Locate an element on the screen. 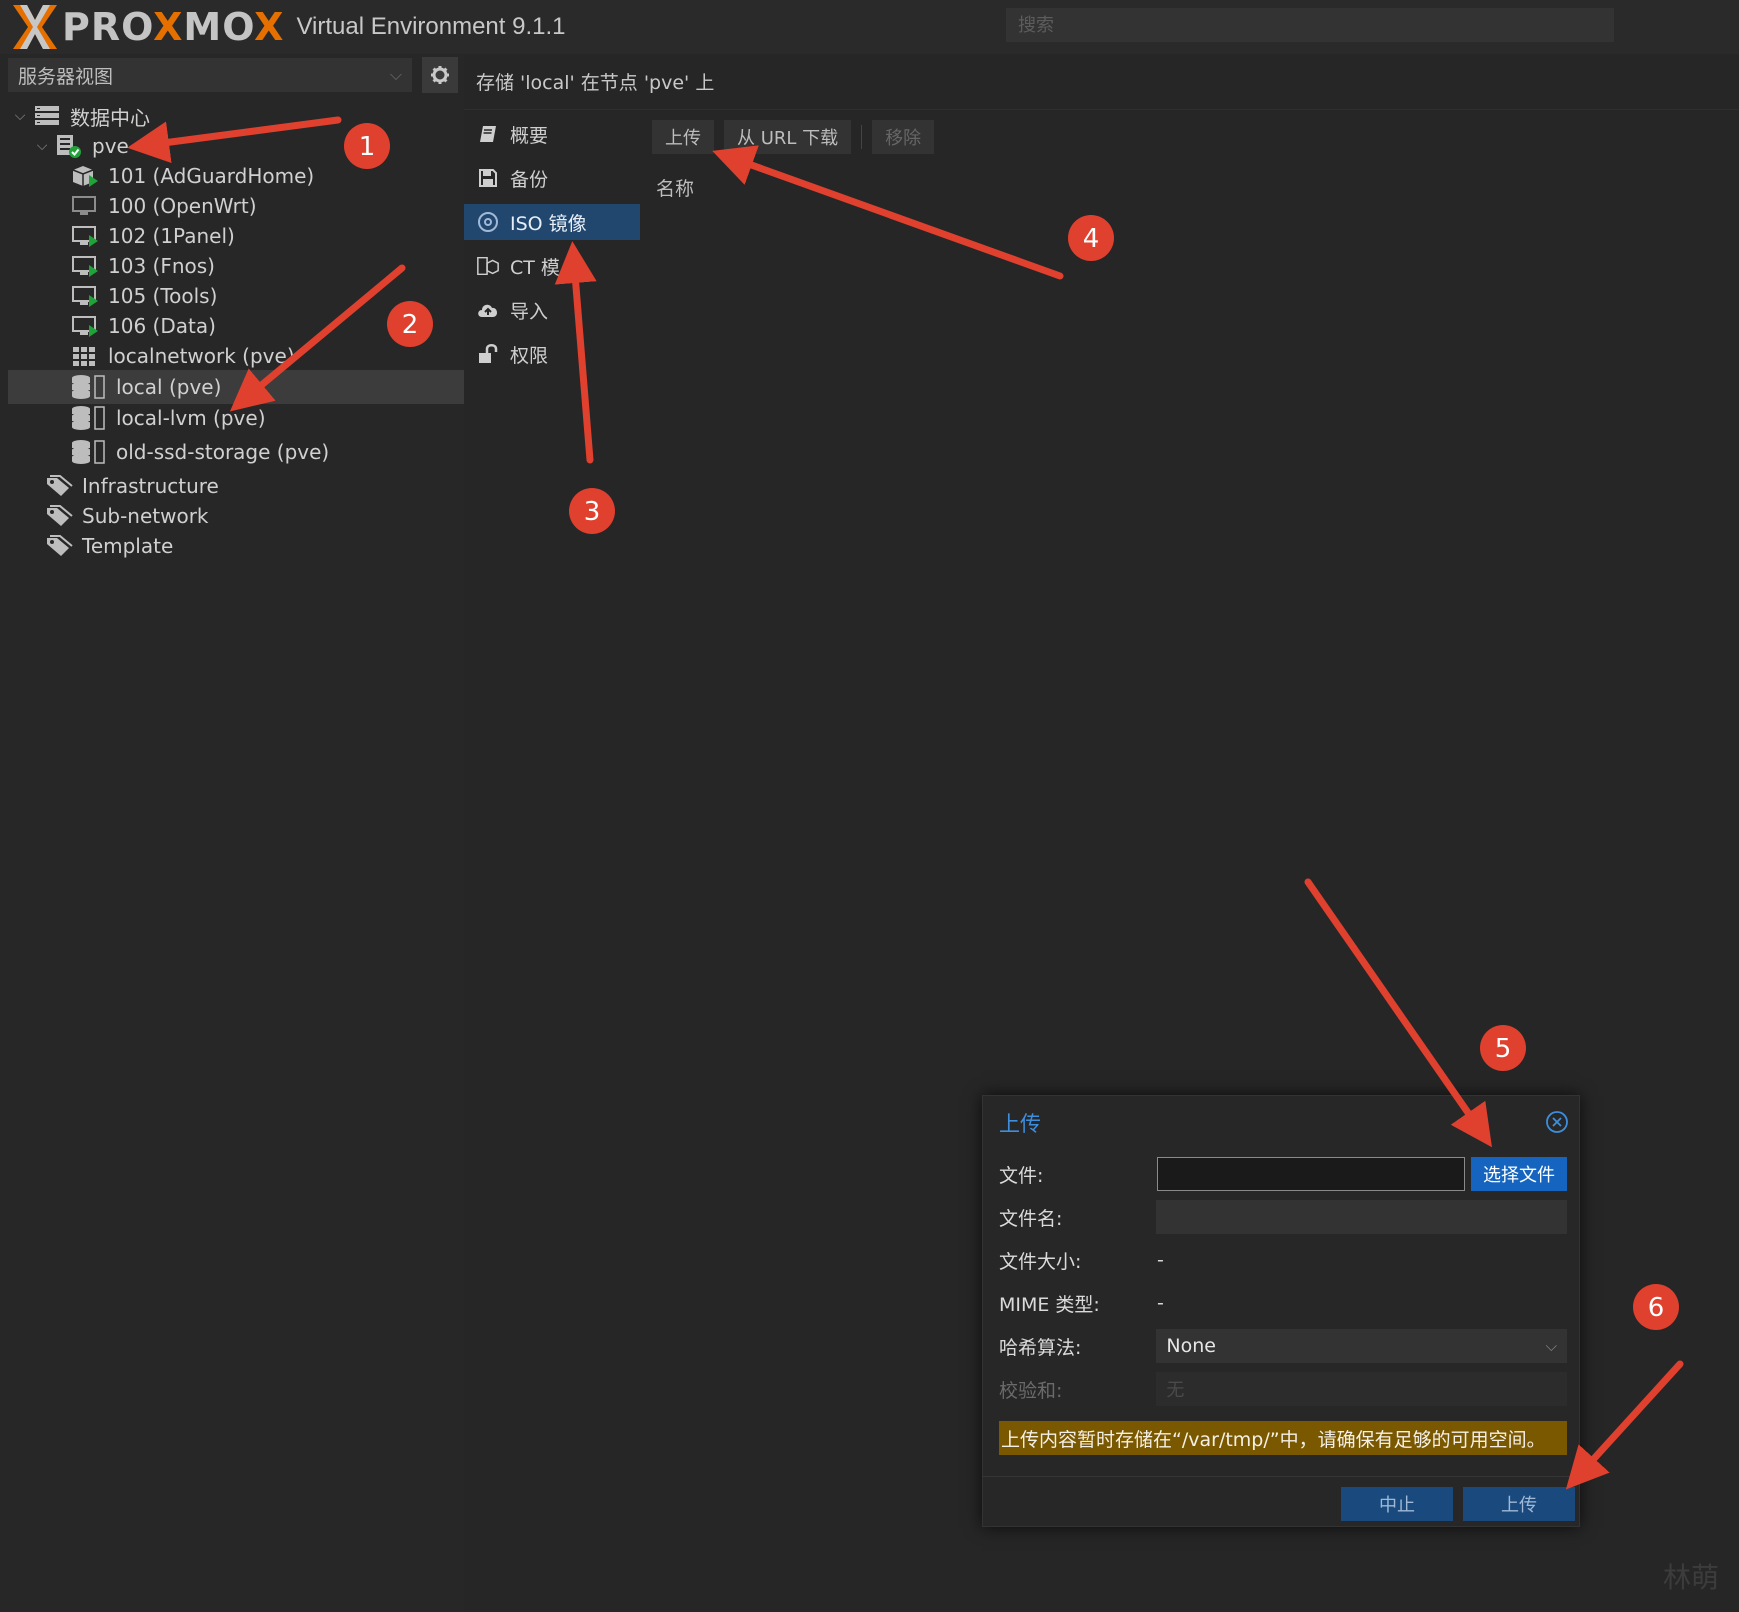  tree-node-label: 106 (Data) is located at coordinates (162, 326).